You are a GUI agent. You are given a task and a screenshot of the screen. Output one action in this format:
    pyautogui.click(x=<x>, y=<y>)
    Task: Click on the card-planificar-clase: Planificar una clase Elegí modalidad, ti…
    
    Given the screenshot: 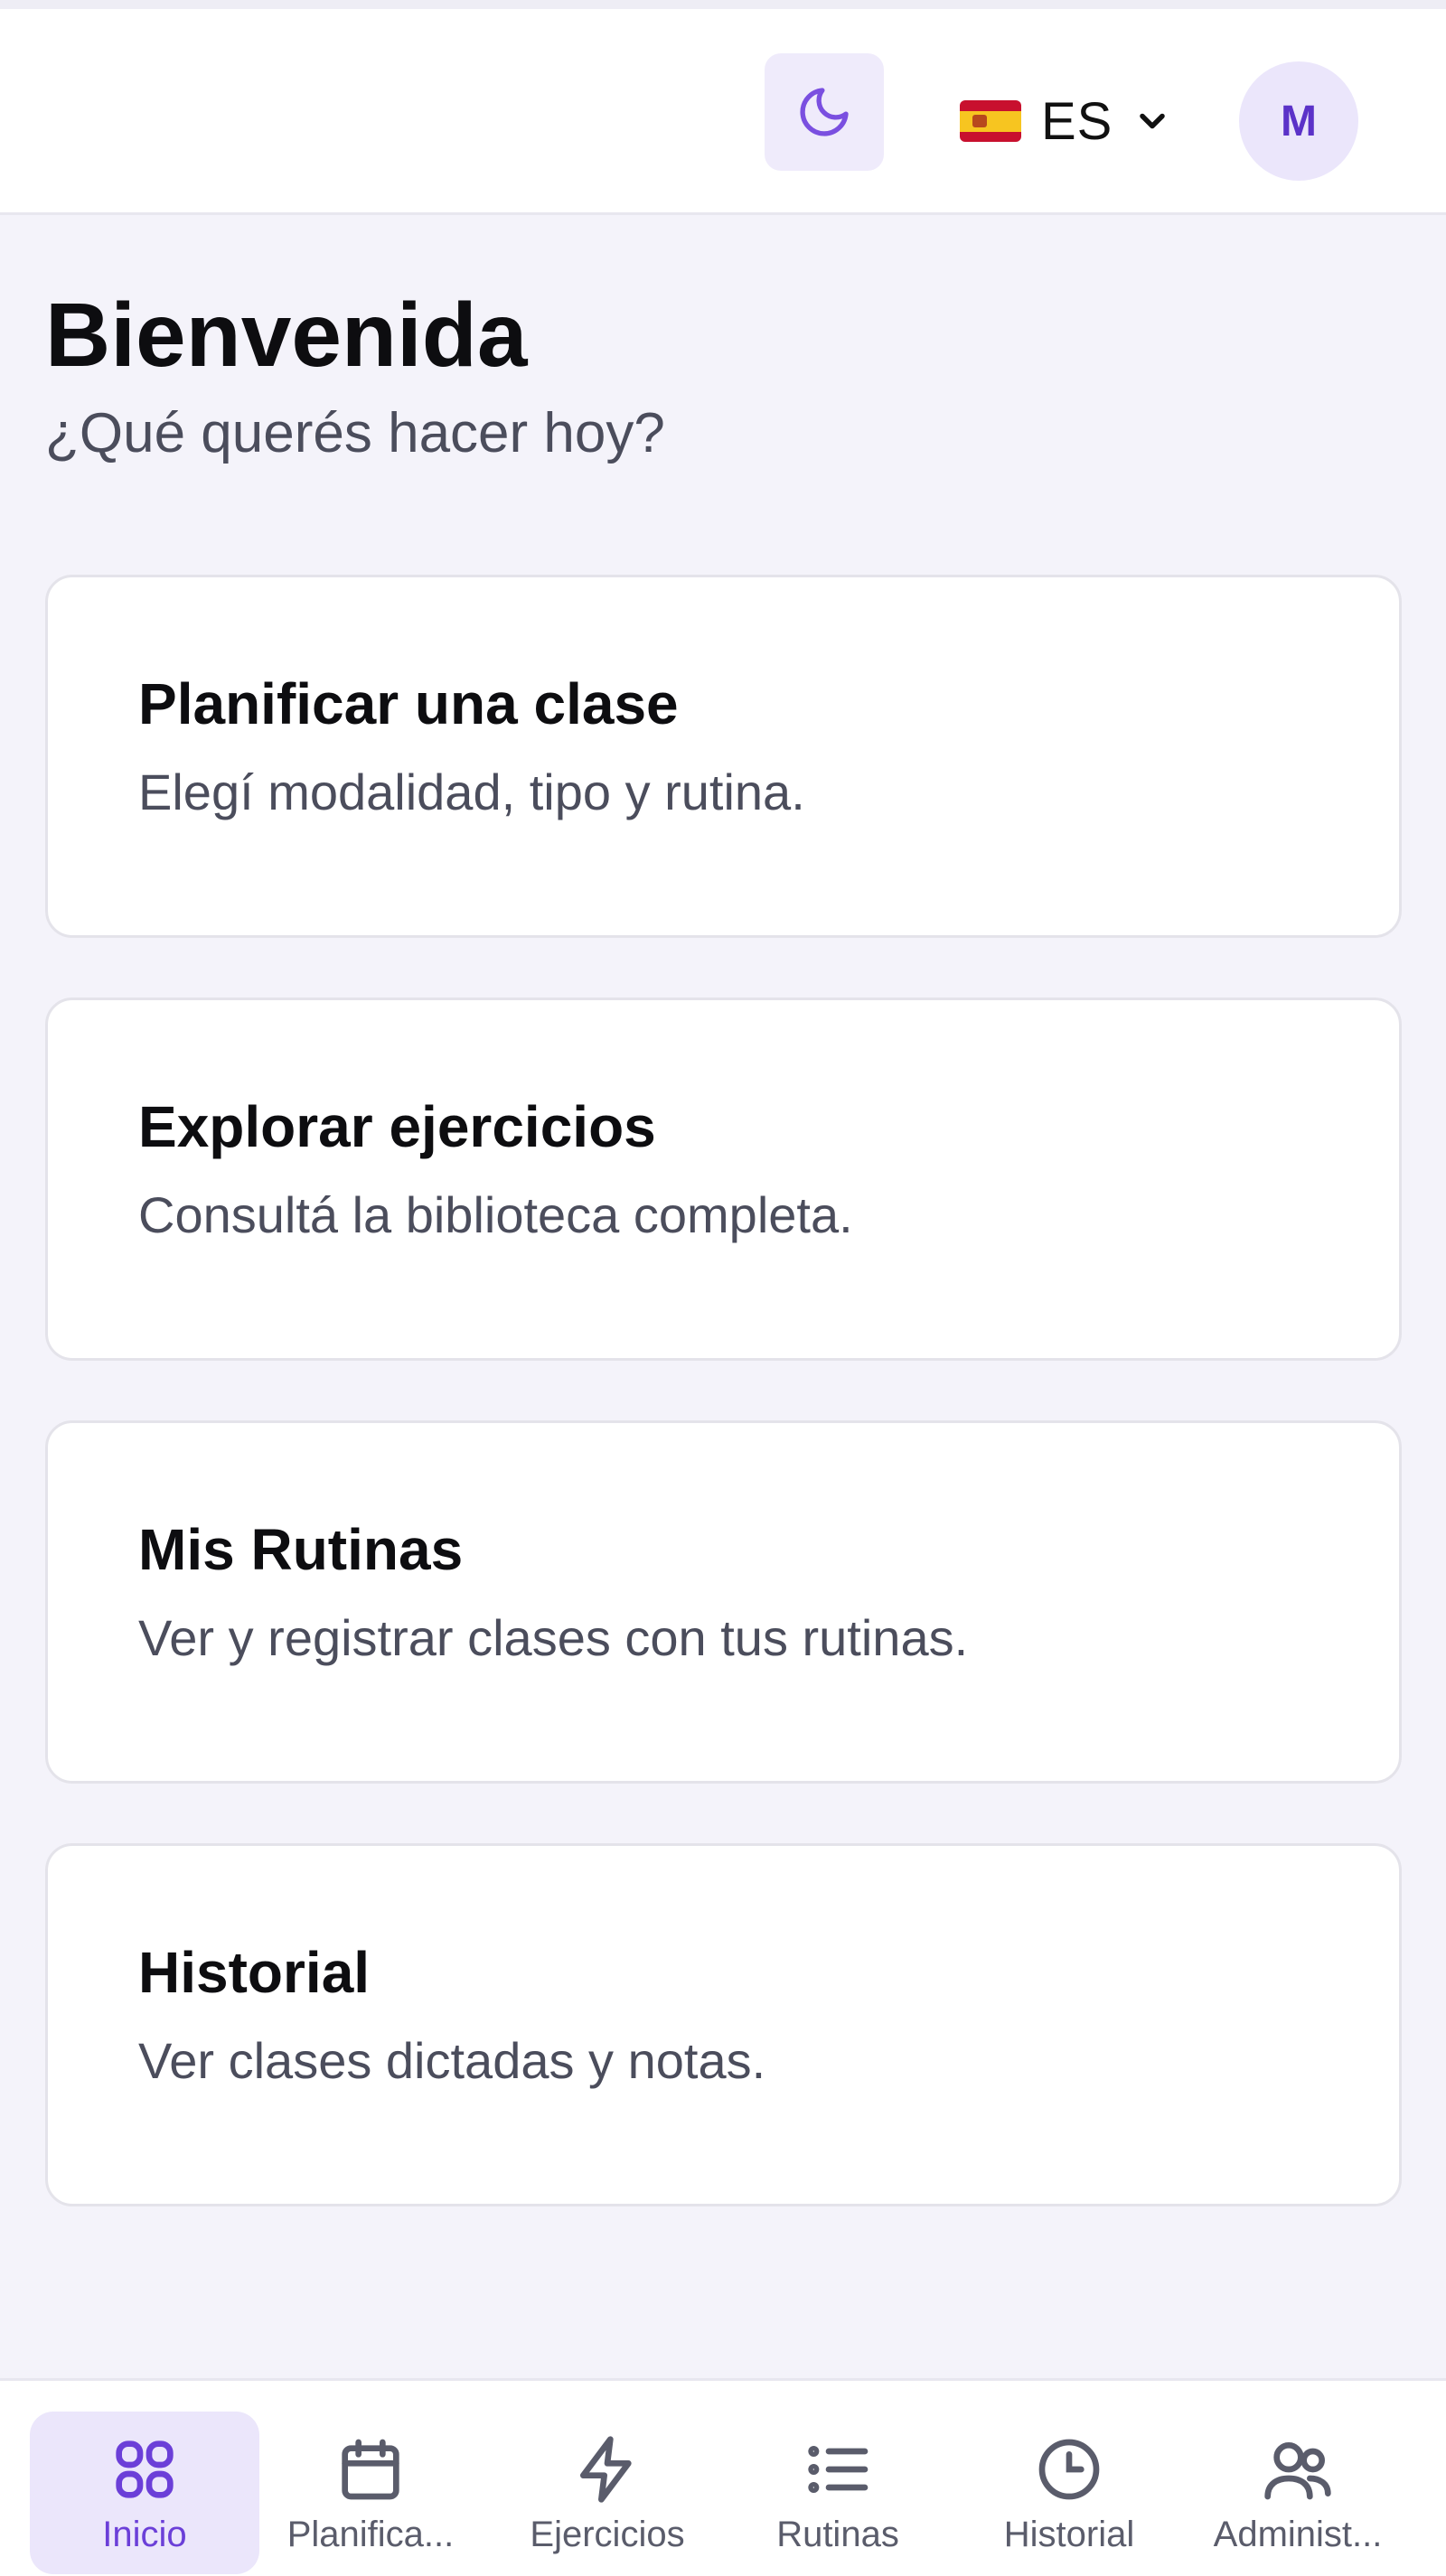 What is the action you would take?
    pyautogui.click(x=724, y=756)
    